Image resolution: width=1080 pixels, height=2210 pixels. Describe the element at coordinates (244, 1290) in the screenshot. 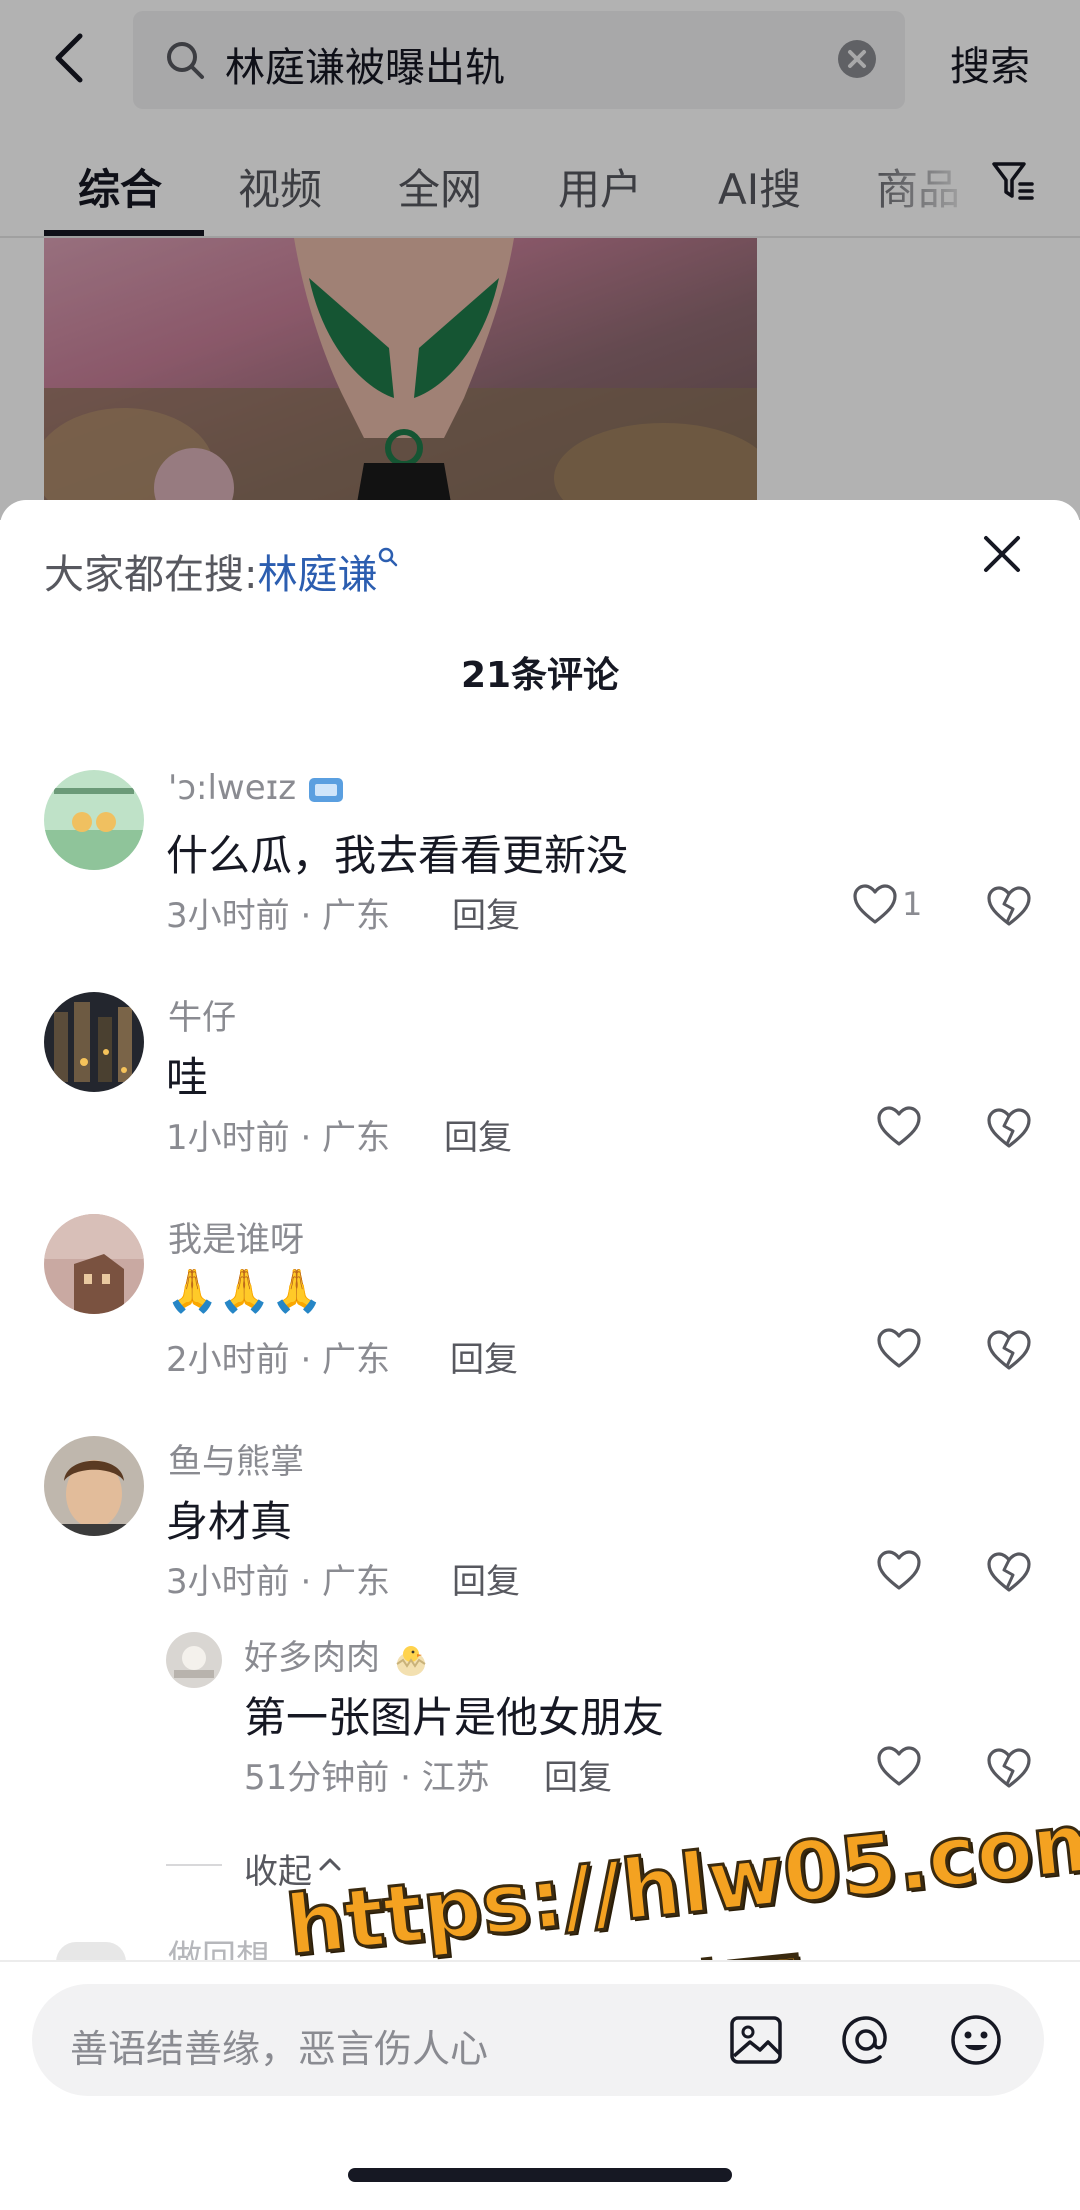

I see `comment-text: 🙏🙏🙏` at that location.